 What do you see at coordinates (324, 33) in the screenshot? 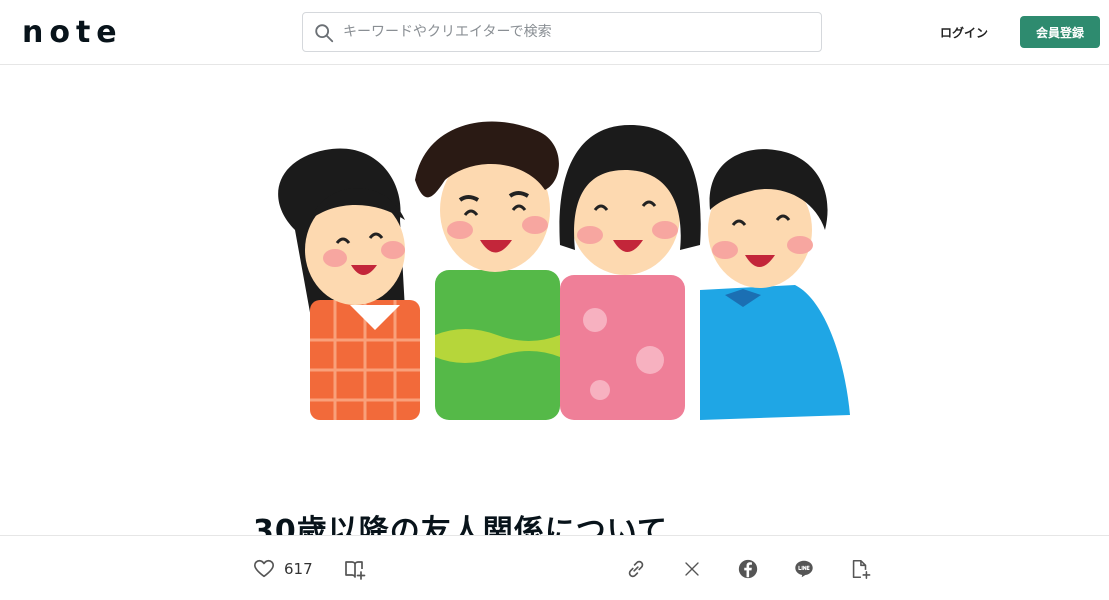
I see `search-icon` at bounding box center [324, 33].